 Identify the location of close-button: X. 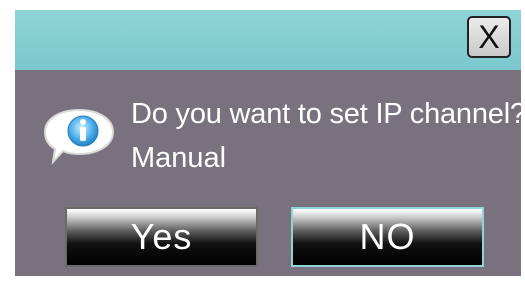
(489, 37).